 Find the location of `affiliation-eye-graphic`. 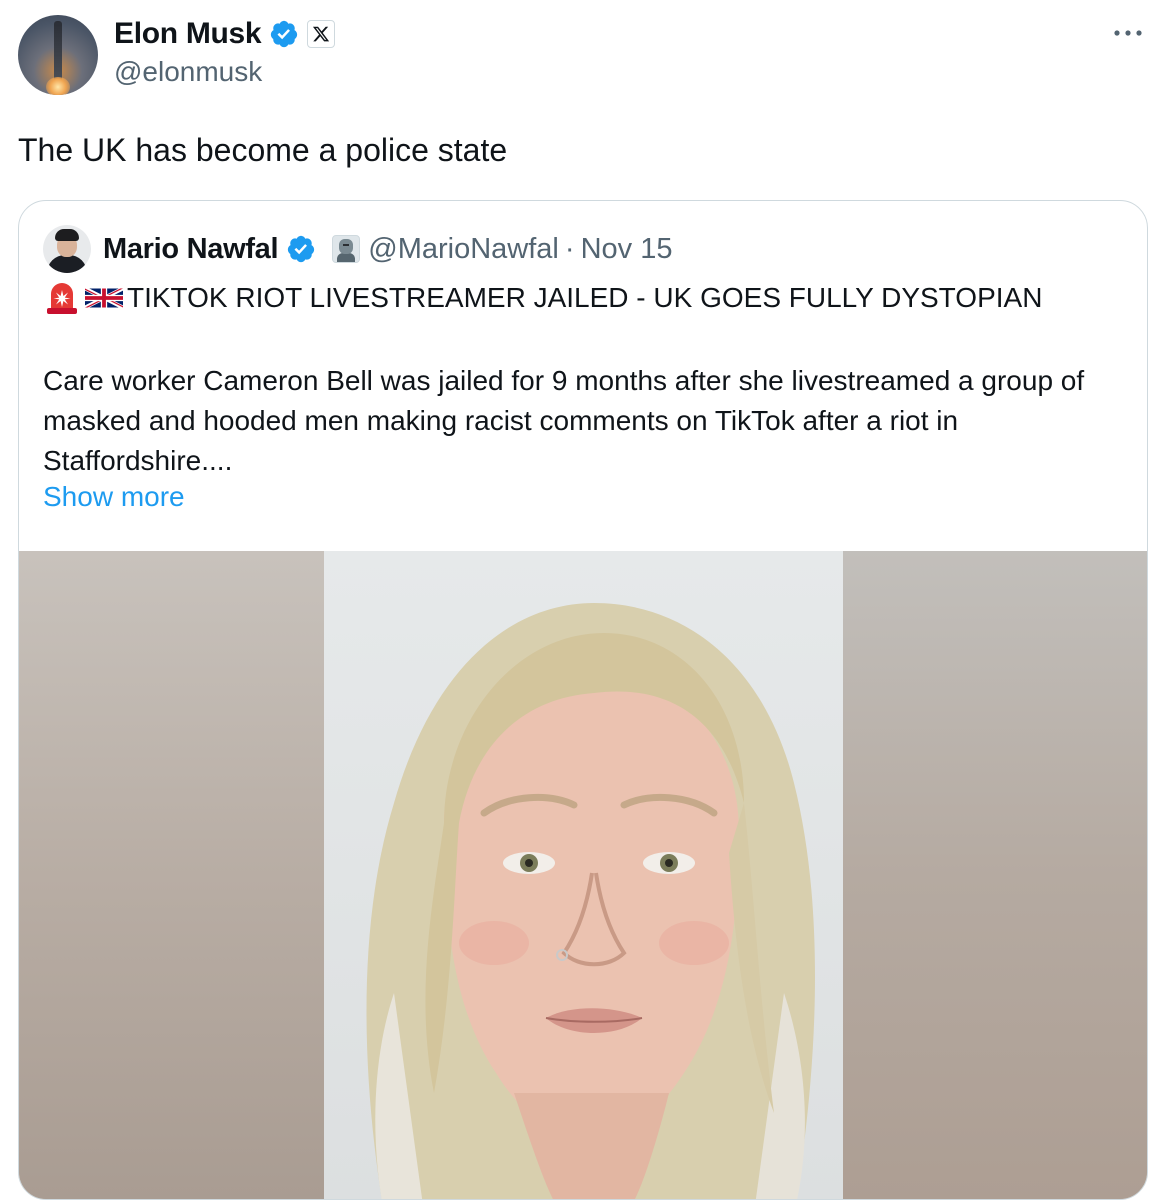

affiliation-eye-graphic is located at coordinates (346, 245).